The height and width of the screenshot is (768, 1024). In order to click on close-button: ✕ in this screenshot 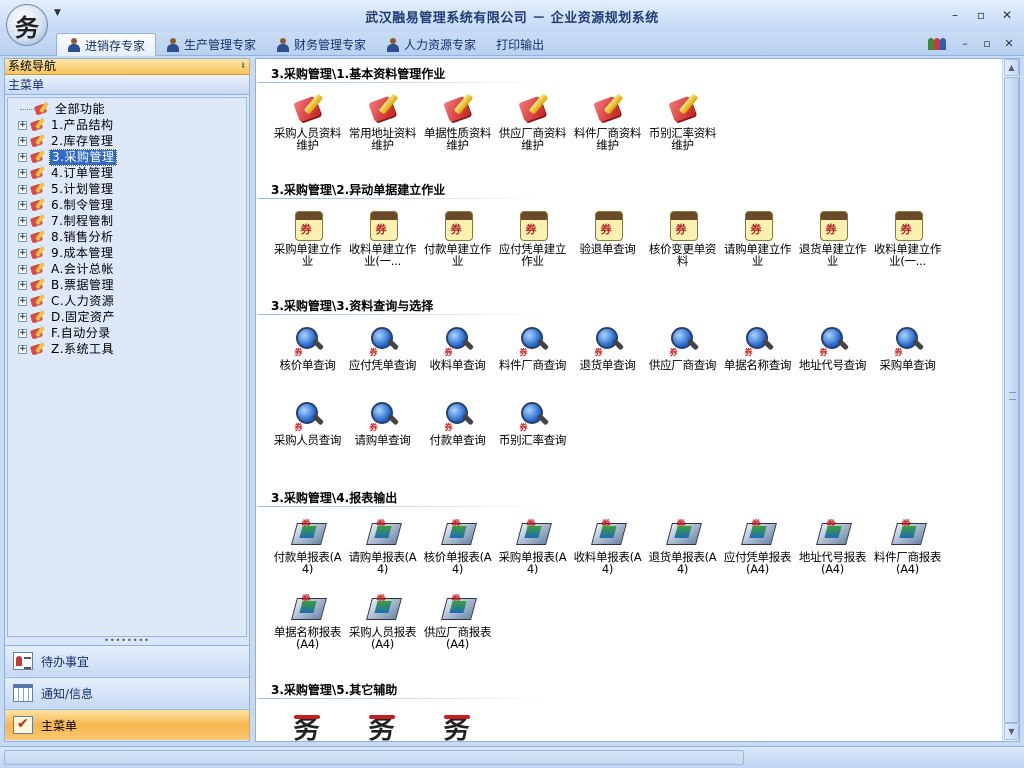, I will do `click(1007, 15)`.